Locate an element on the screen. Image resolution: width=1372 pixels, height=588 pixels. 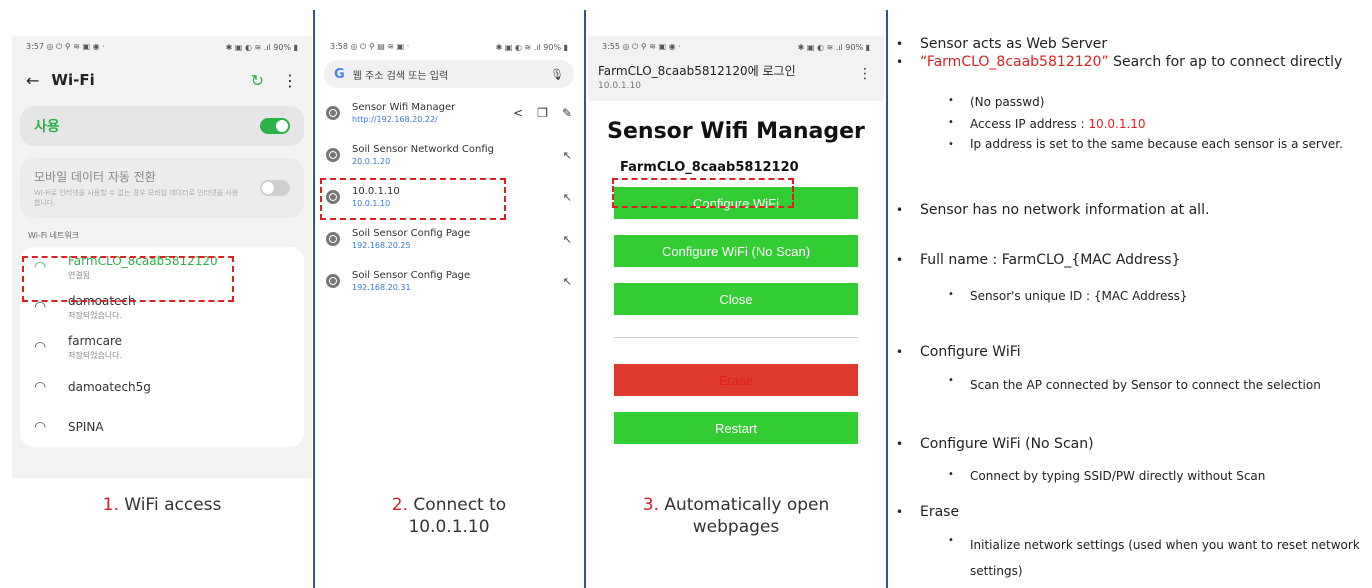
note-web-server: • Sensor acts as Web Server is located at coordinates (1131, 44).